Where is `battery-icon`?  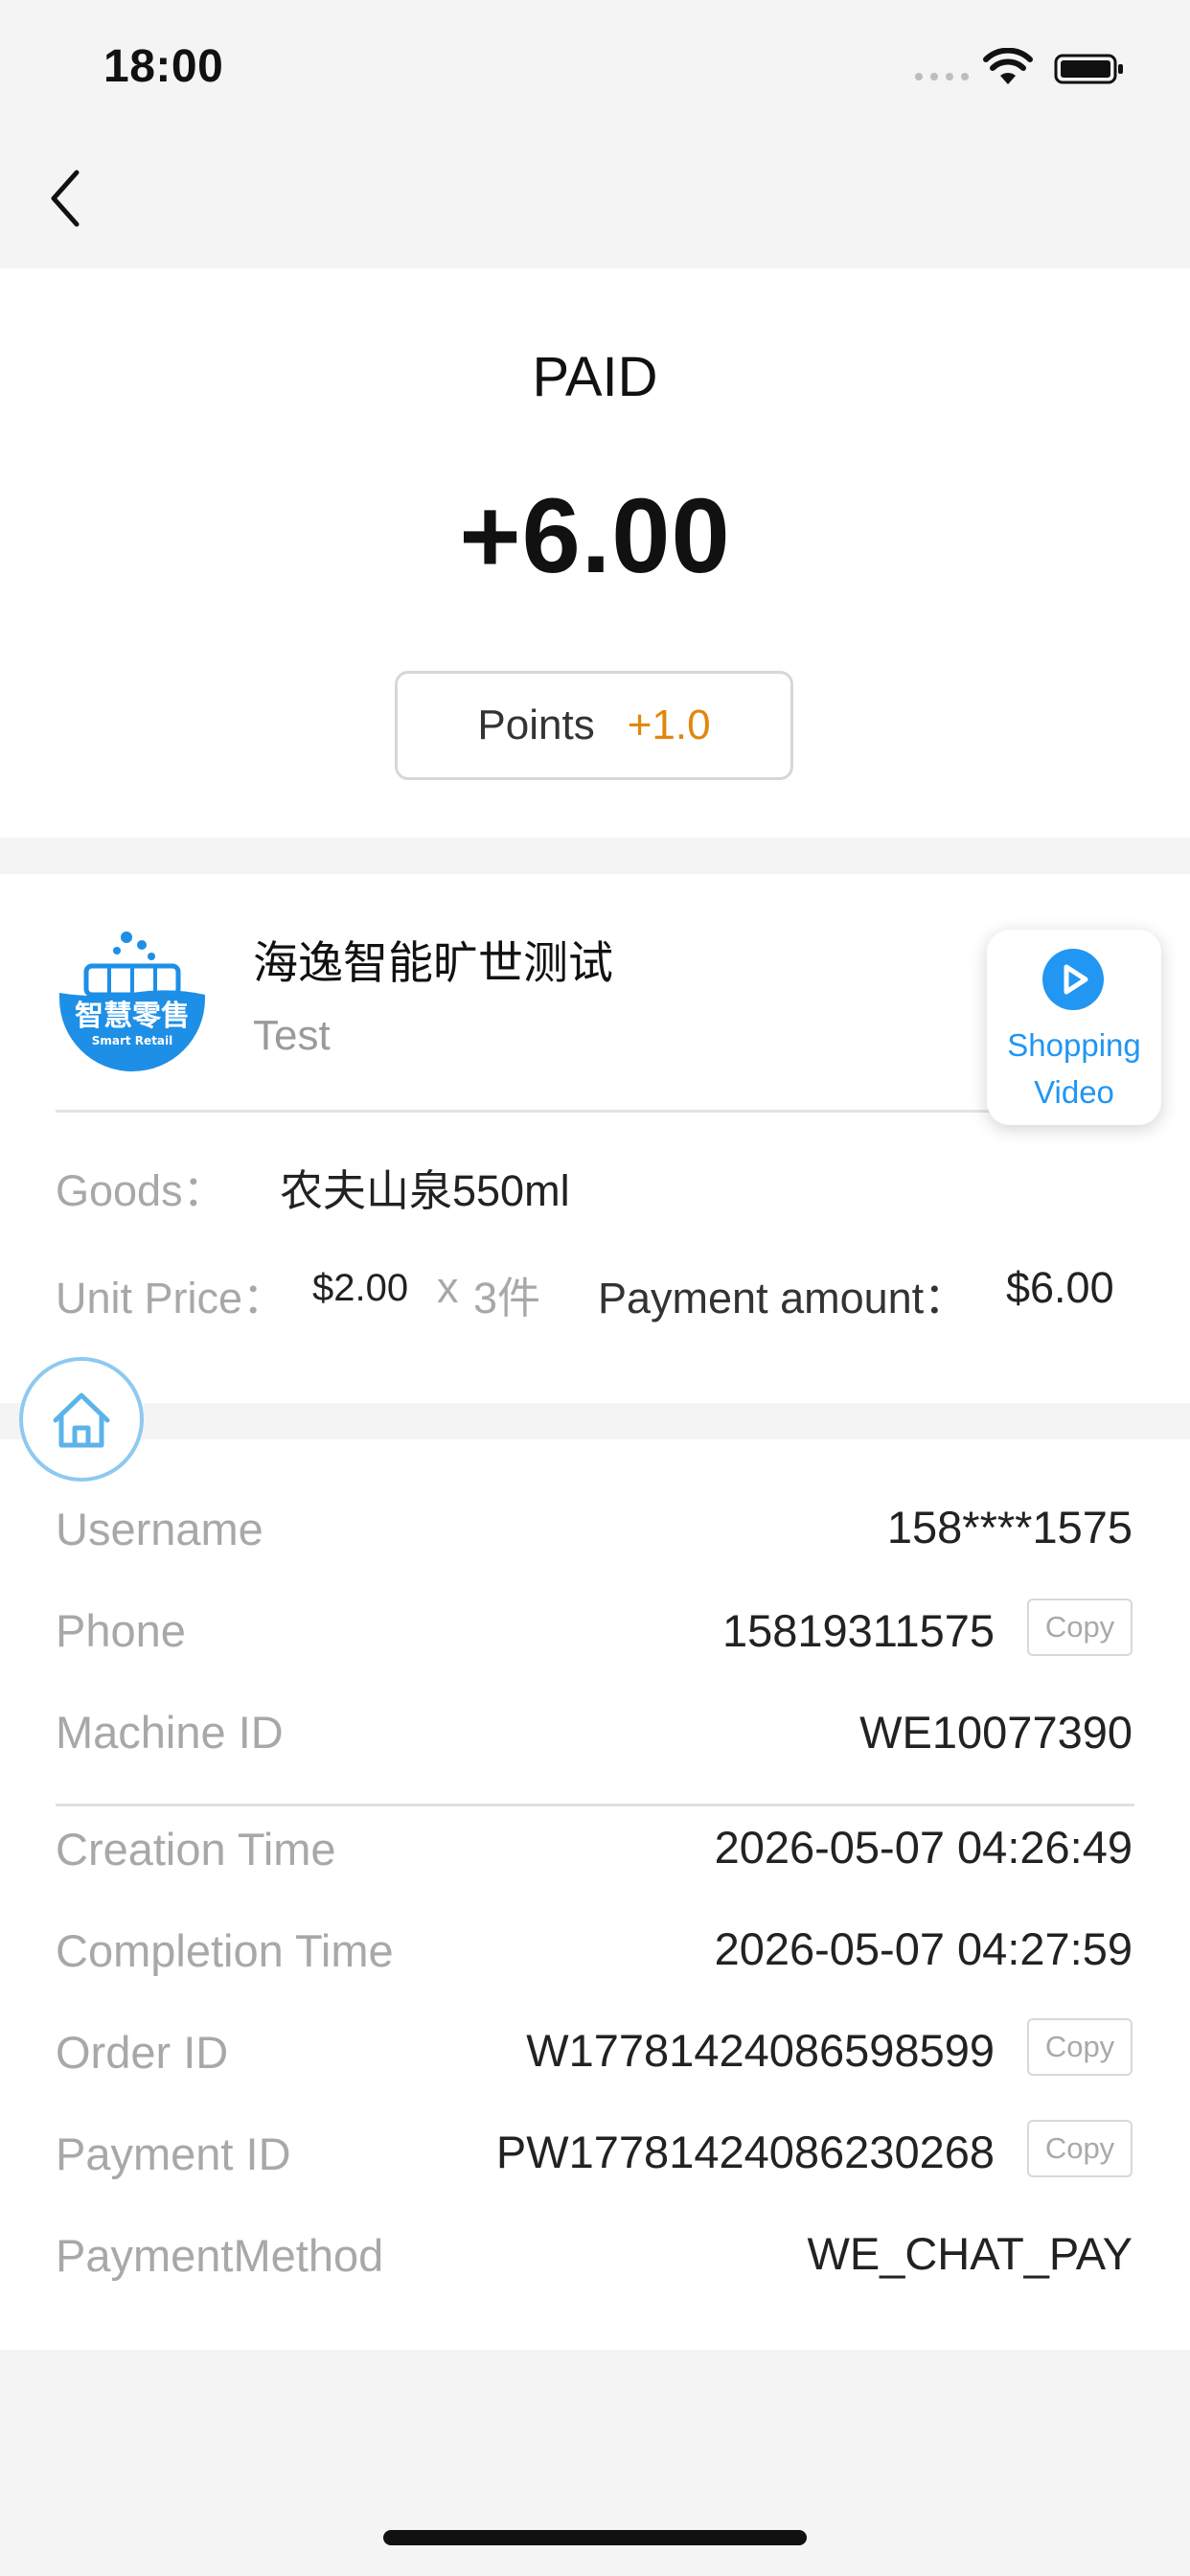
battery-icon is located at coordinates (1090, 69).